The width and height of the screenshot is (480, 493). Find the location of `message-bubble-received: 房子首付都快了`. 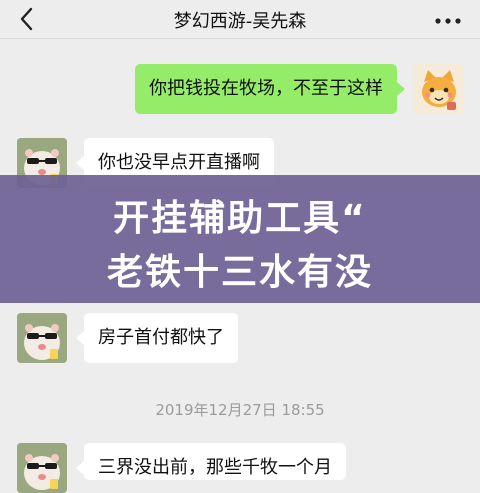

message-bubble-received: 房子首付都快了 is located at coordinates (161, 338).